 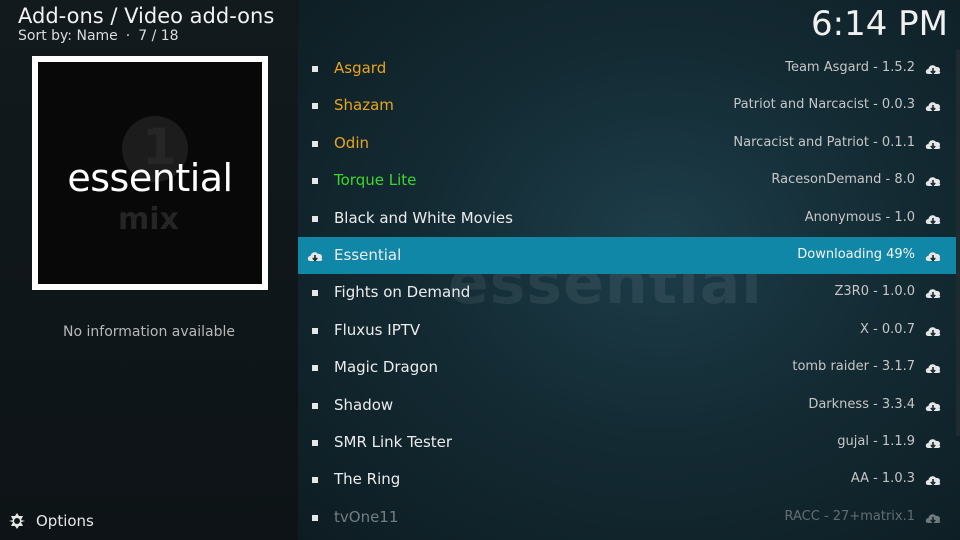 What do you see at coordinates (629, 180) in the screenshot?
I see `list-item: Torque Lite RacesonDemand - 8.0` at bounding box center [629, 180].